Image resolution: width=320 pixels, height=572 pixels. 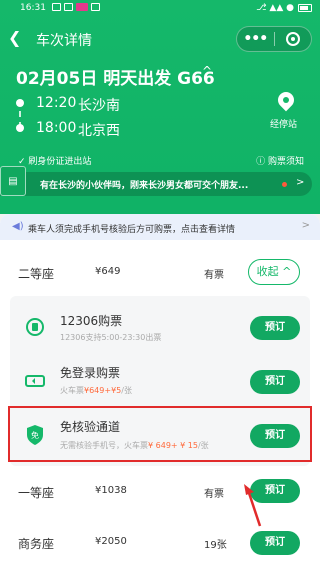 I want to click on calendar-icon, so click(x=95, y=7).